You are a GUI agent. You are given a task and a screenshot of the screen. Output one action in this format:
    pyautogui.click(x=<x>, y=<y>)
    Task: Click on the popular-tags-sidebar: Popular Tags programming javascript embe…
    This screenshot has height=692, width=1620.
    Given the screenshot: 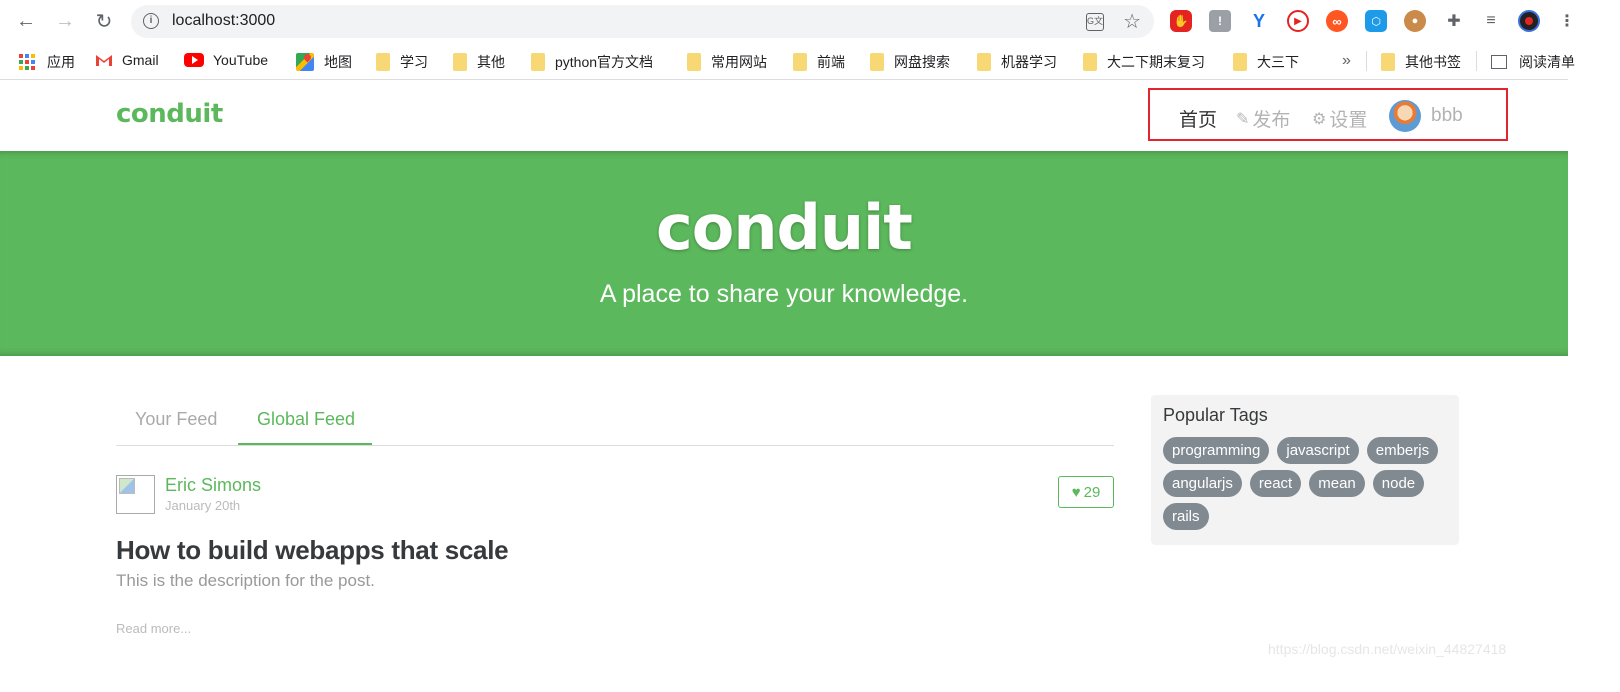 What is the action you would take?
    pyautogui.click(x=1305, y=470)
    